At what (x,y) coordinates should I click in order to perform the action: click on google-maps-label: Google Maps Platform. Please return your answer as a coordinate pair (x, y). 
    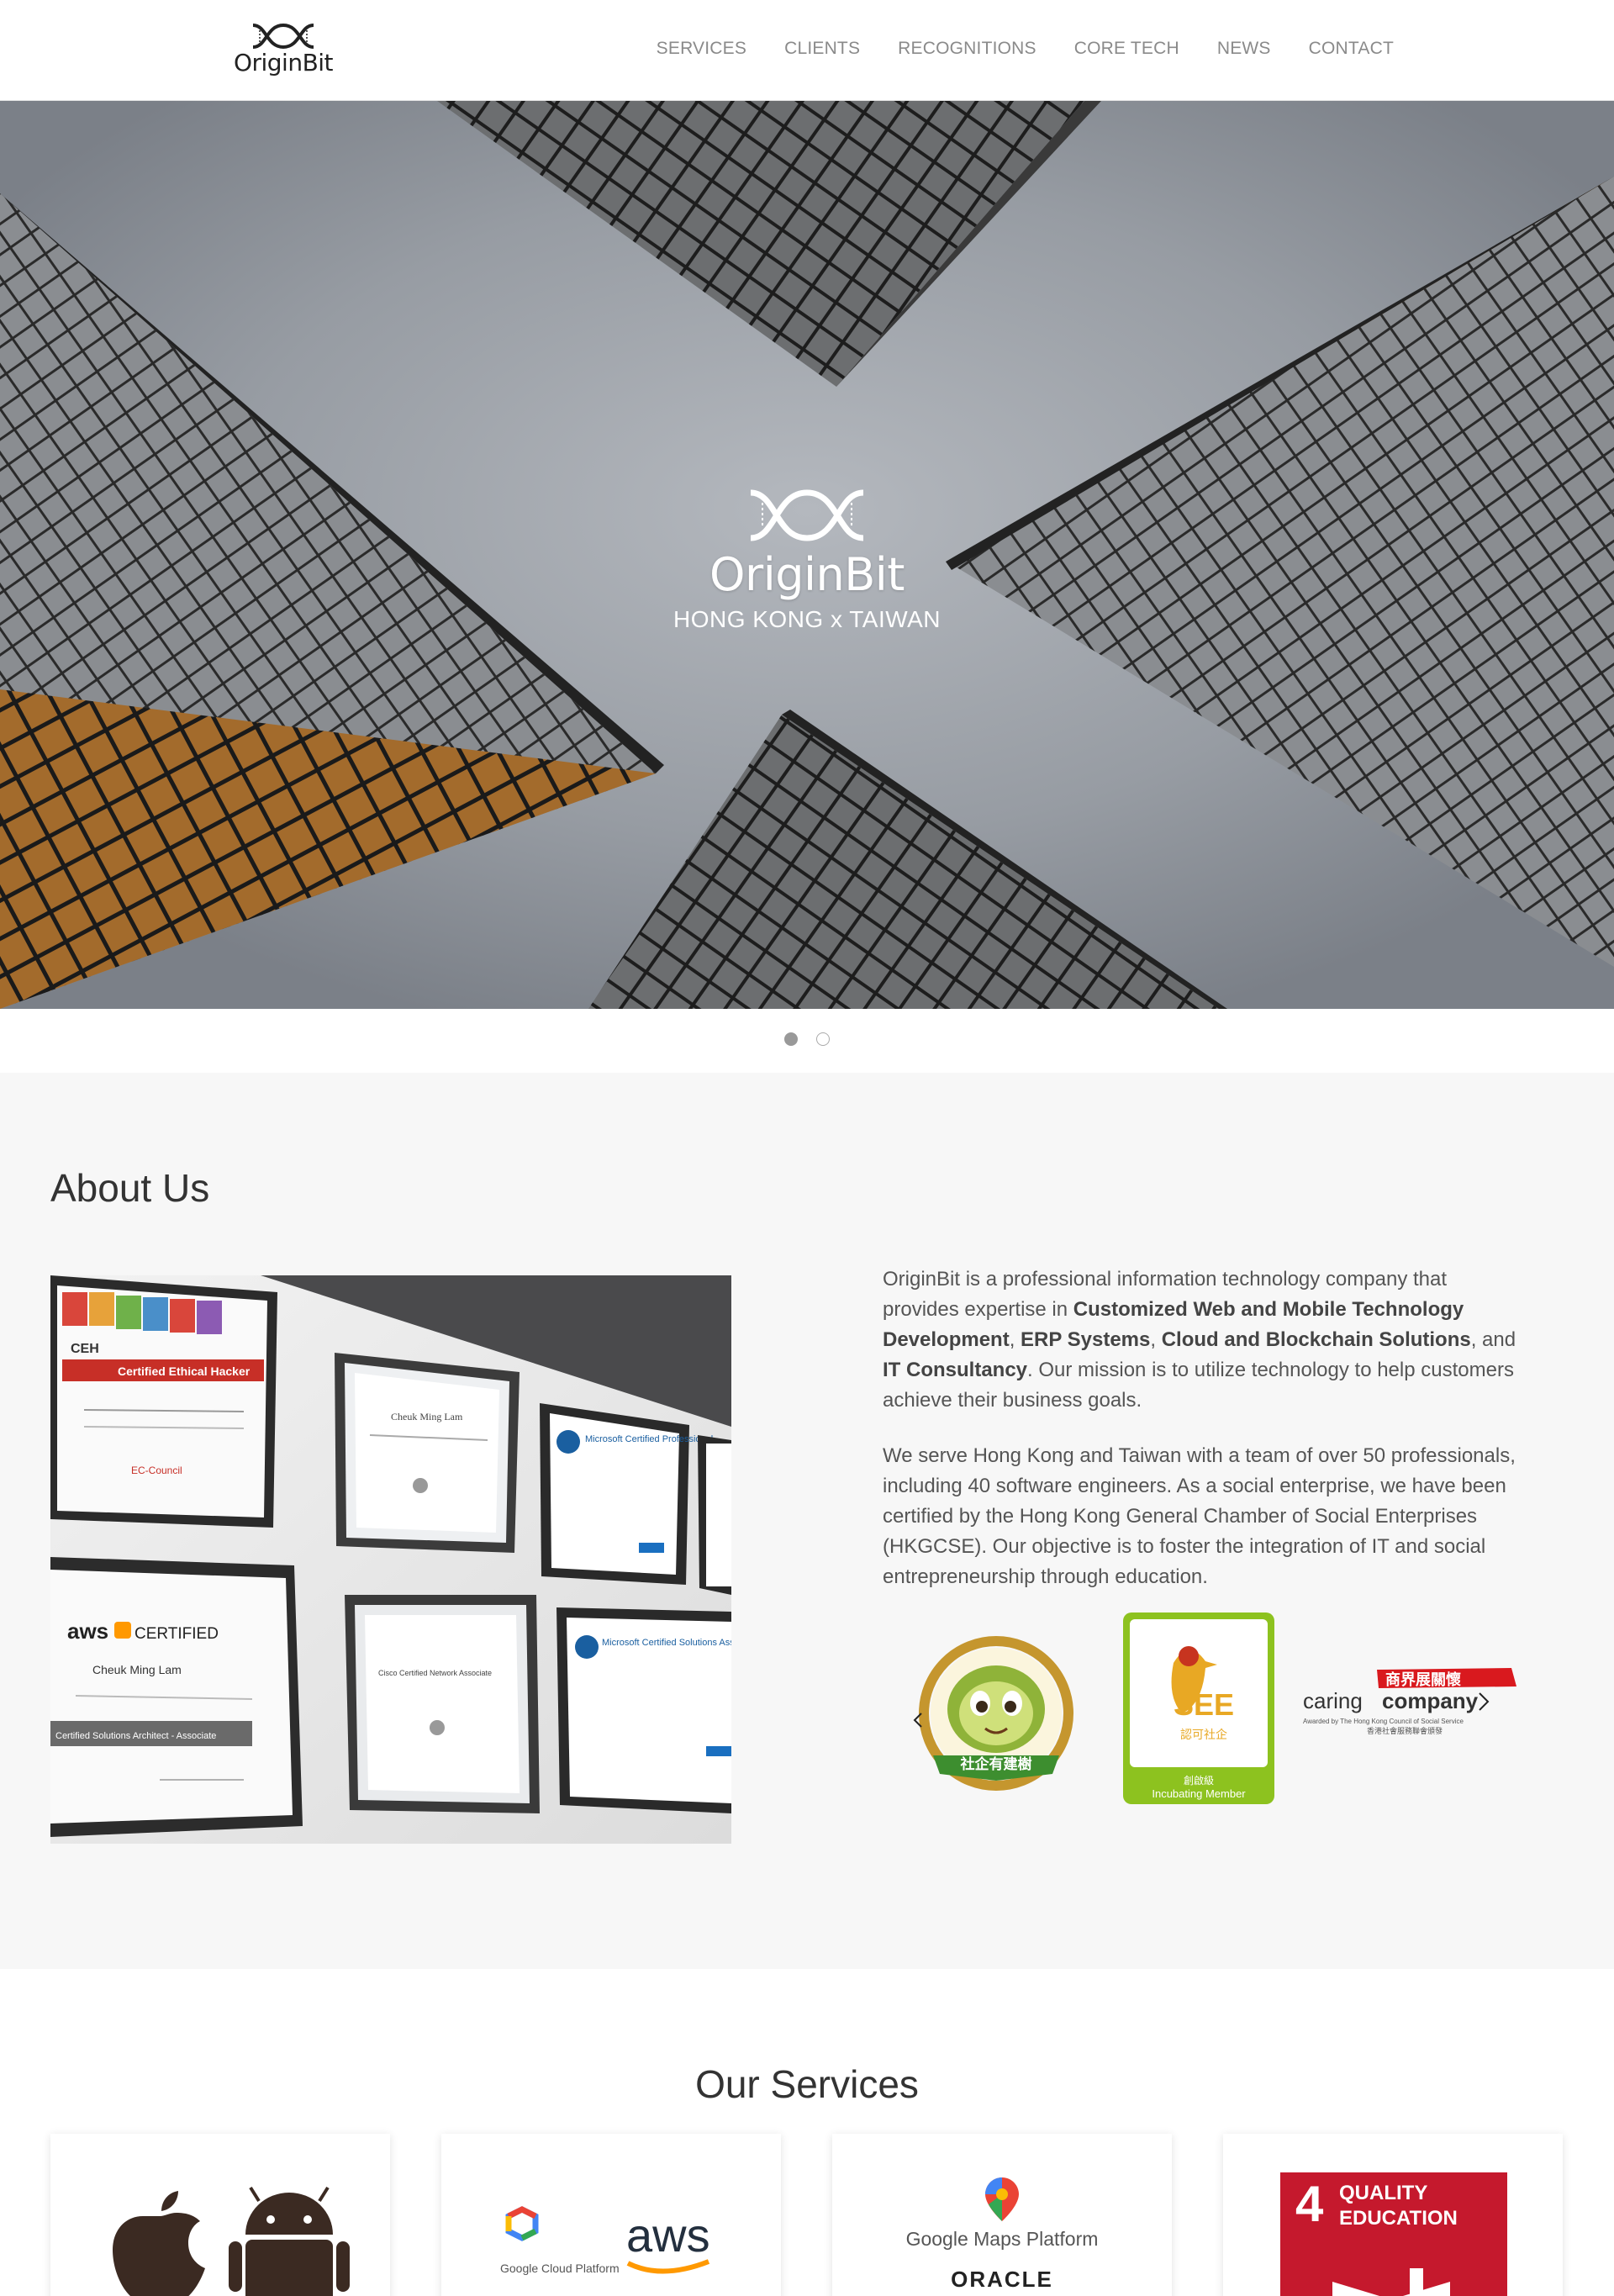
    Looking at the image, I should click on (1002, 2239).